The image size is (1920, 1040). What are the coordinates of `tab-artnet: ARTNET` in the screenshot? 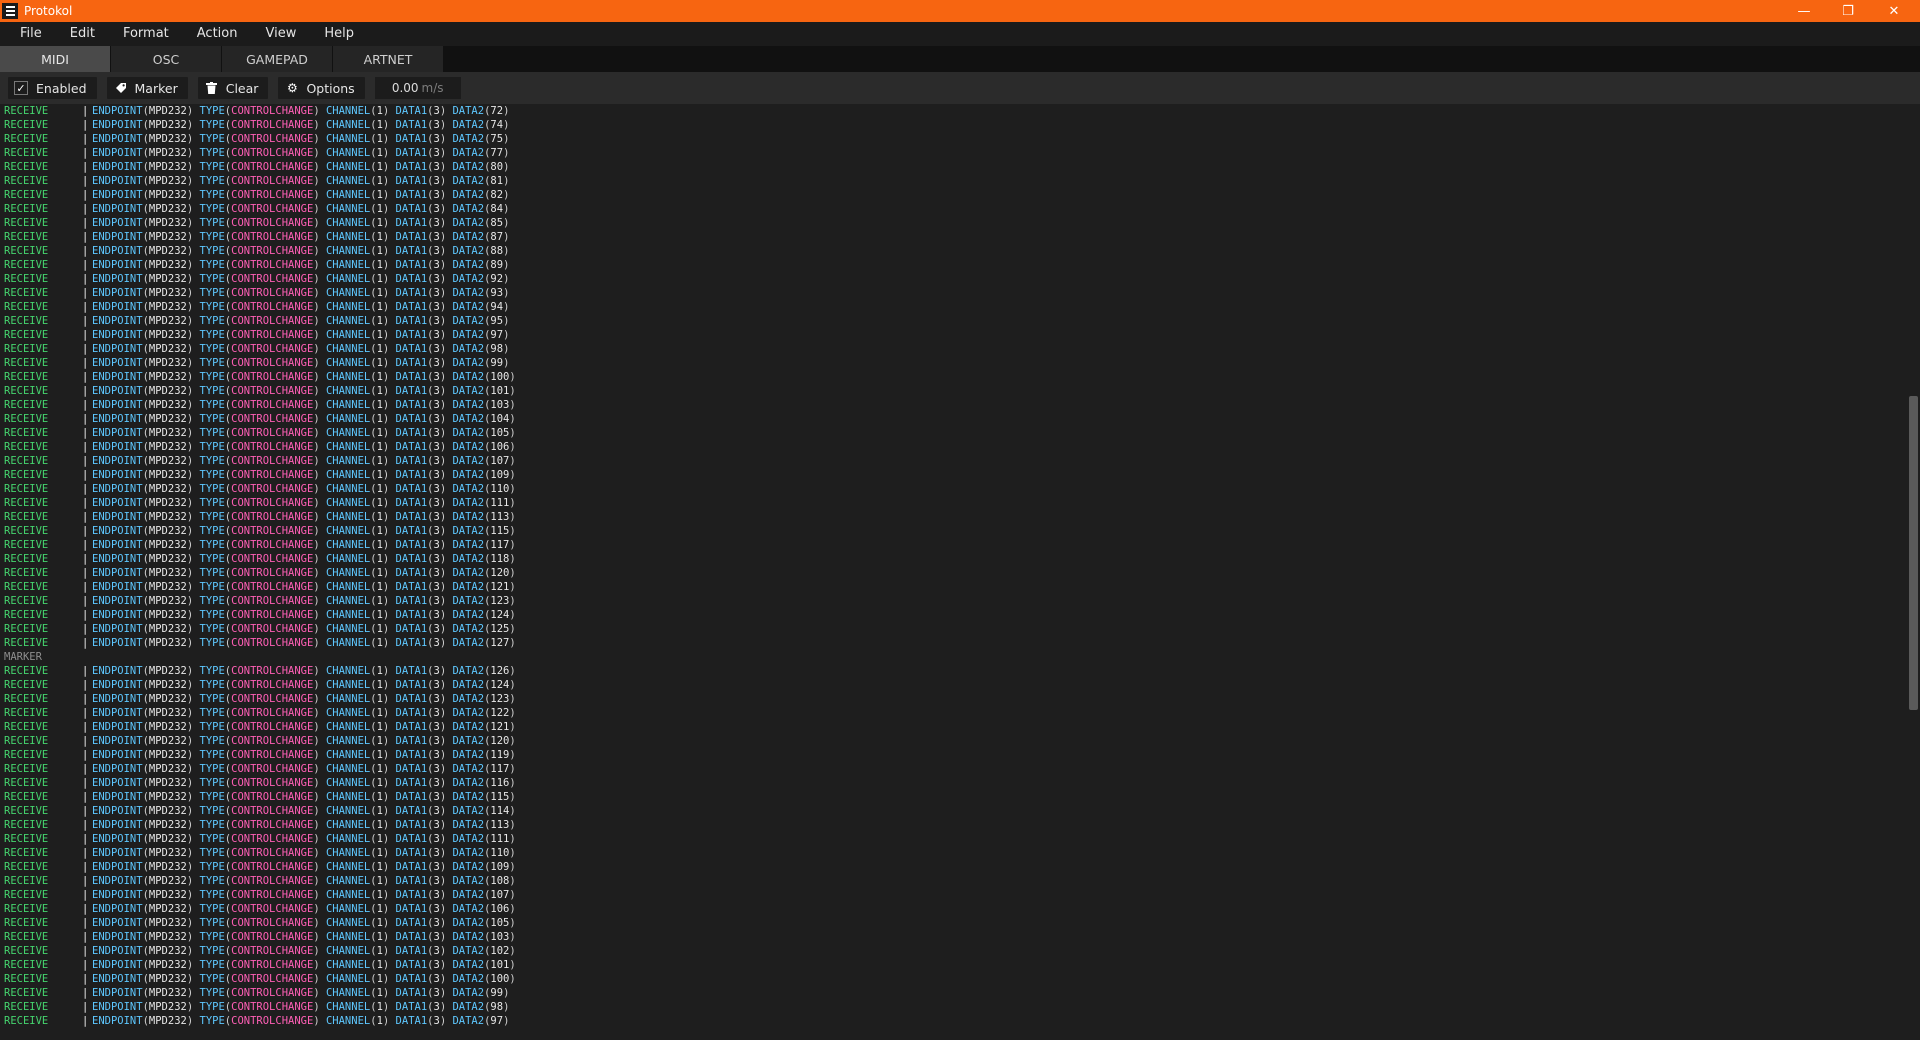 It's located at (388, 59).